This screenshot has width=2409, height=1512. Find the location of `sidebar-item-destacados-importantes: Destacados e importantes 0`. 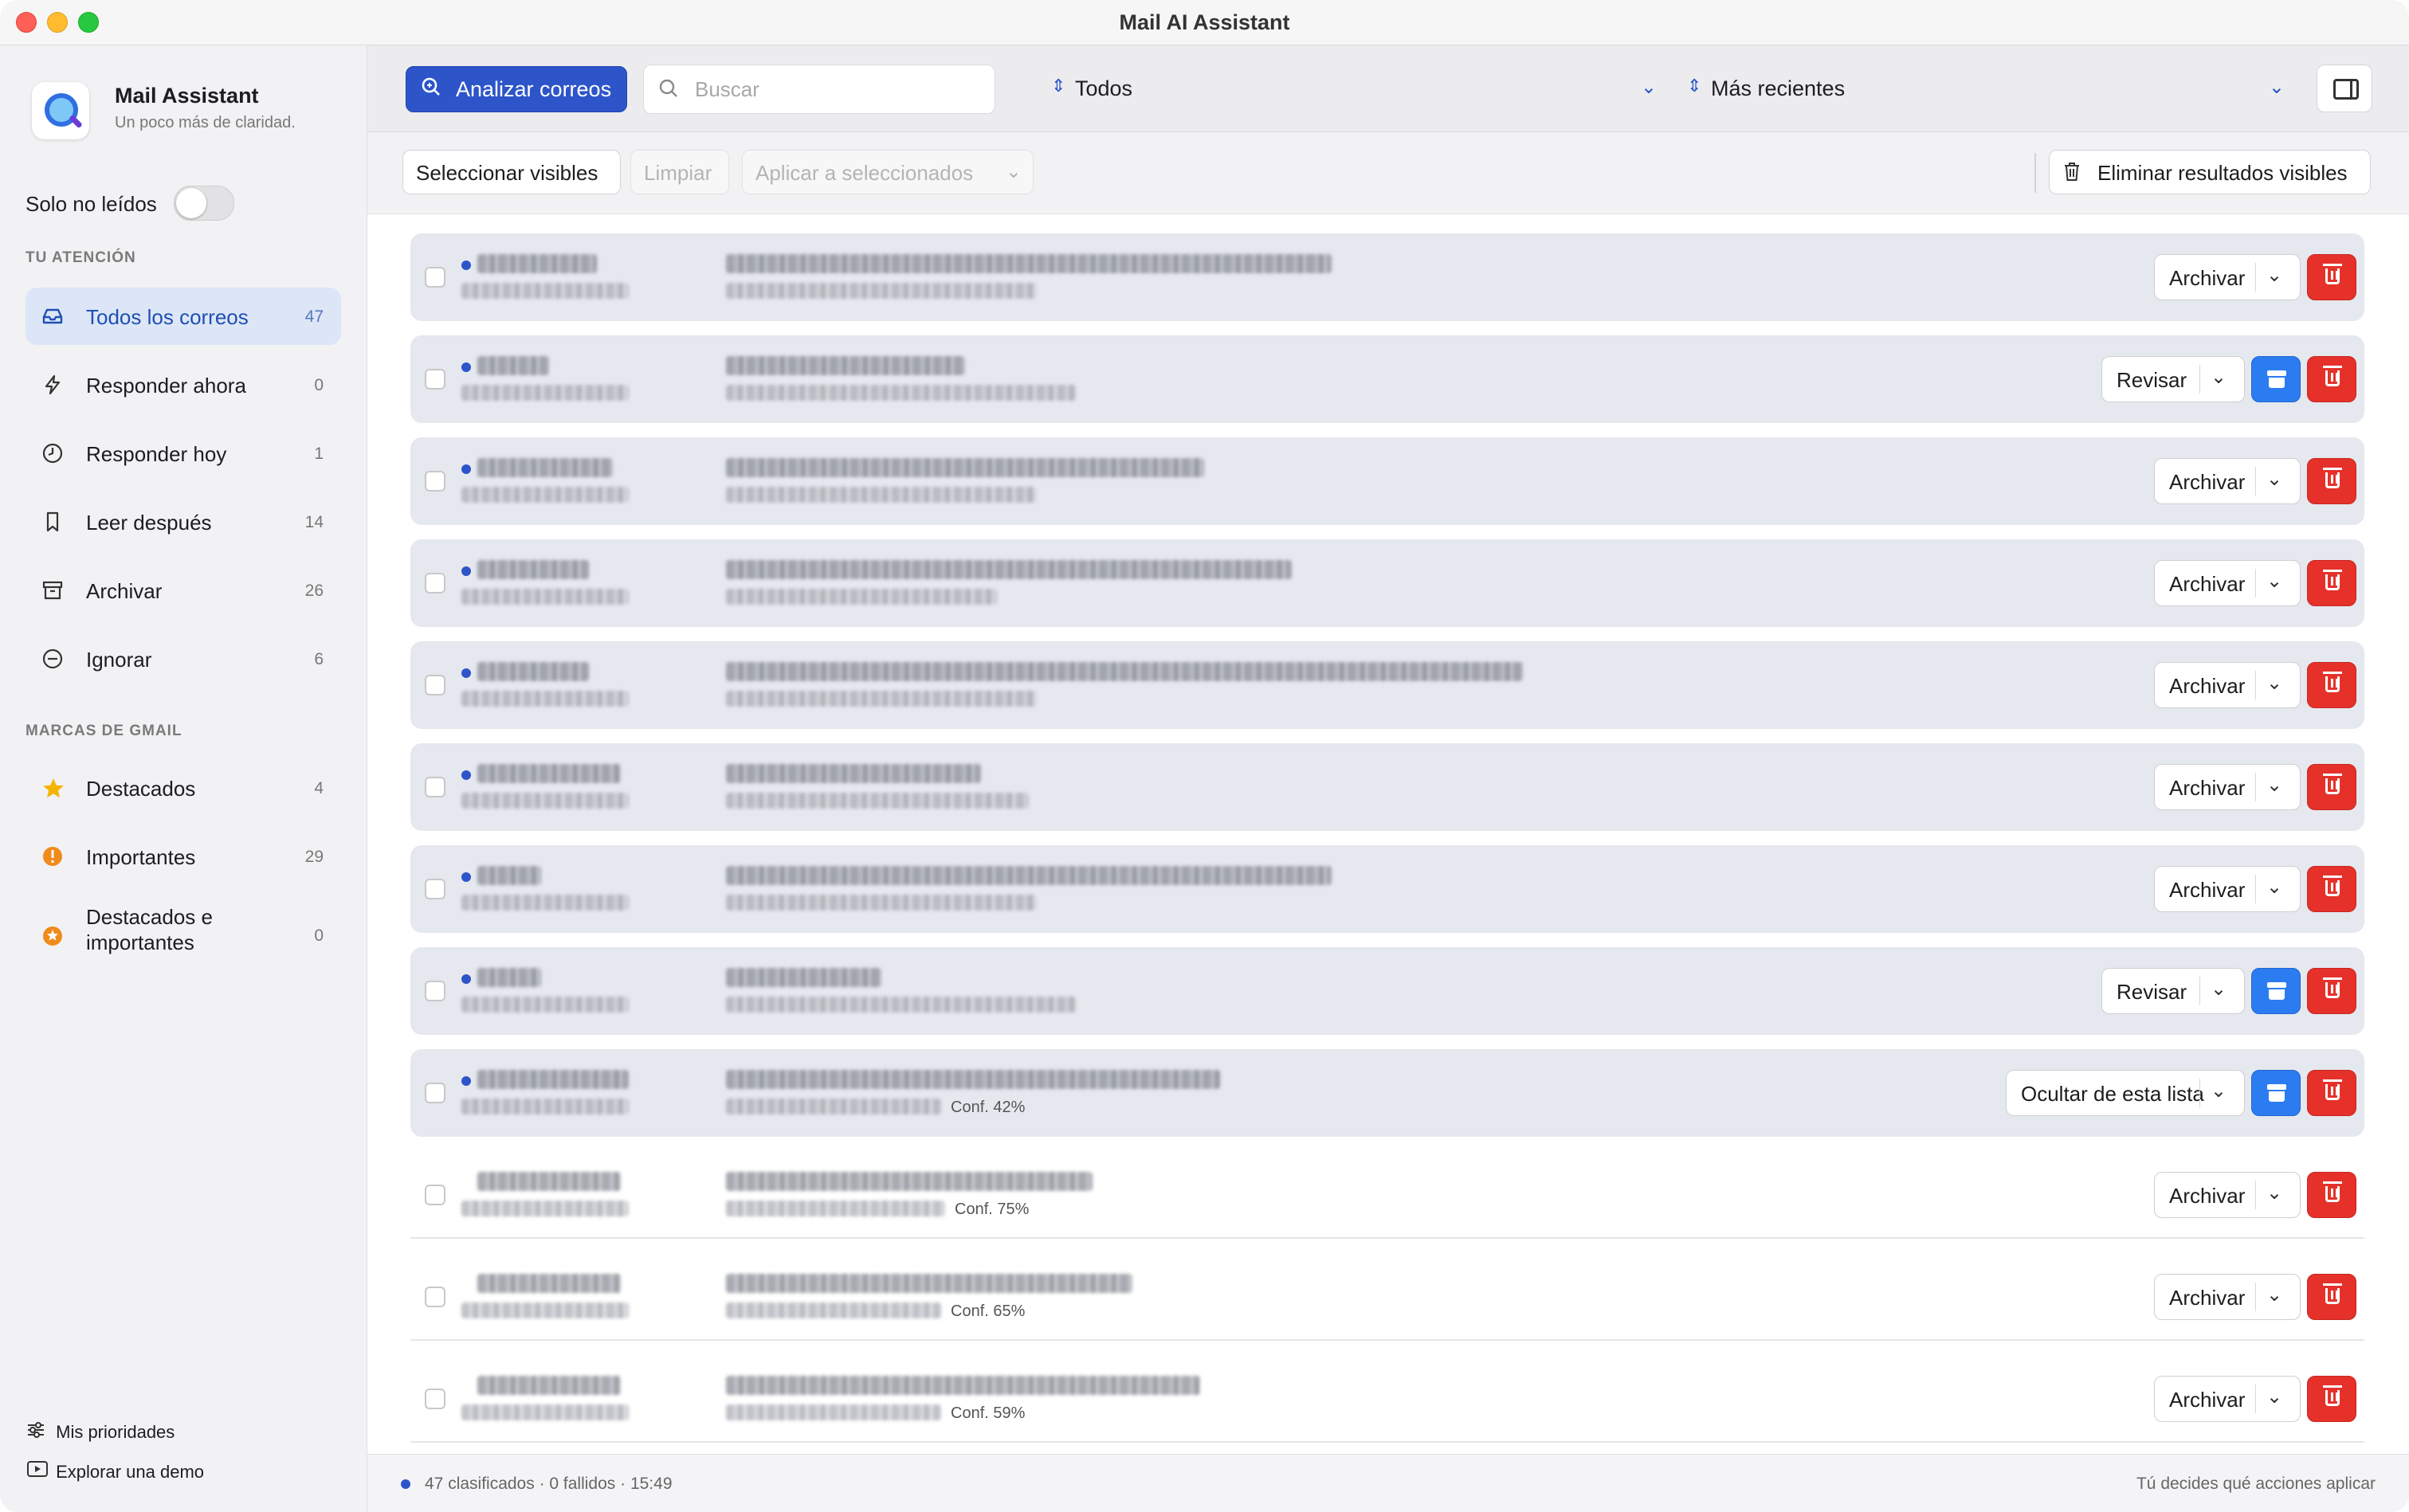

sidebar-item-destacados-importantes: Destacados e importantes 0 is located at coordinates (183, 936).